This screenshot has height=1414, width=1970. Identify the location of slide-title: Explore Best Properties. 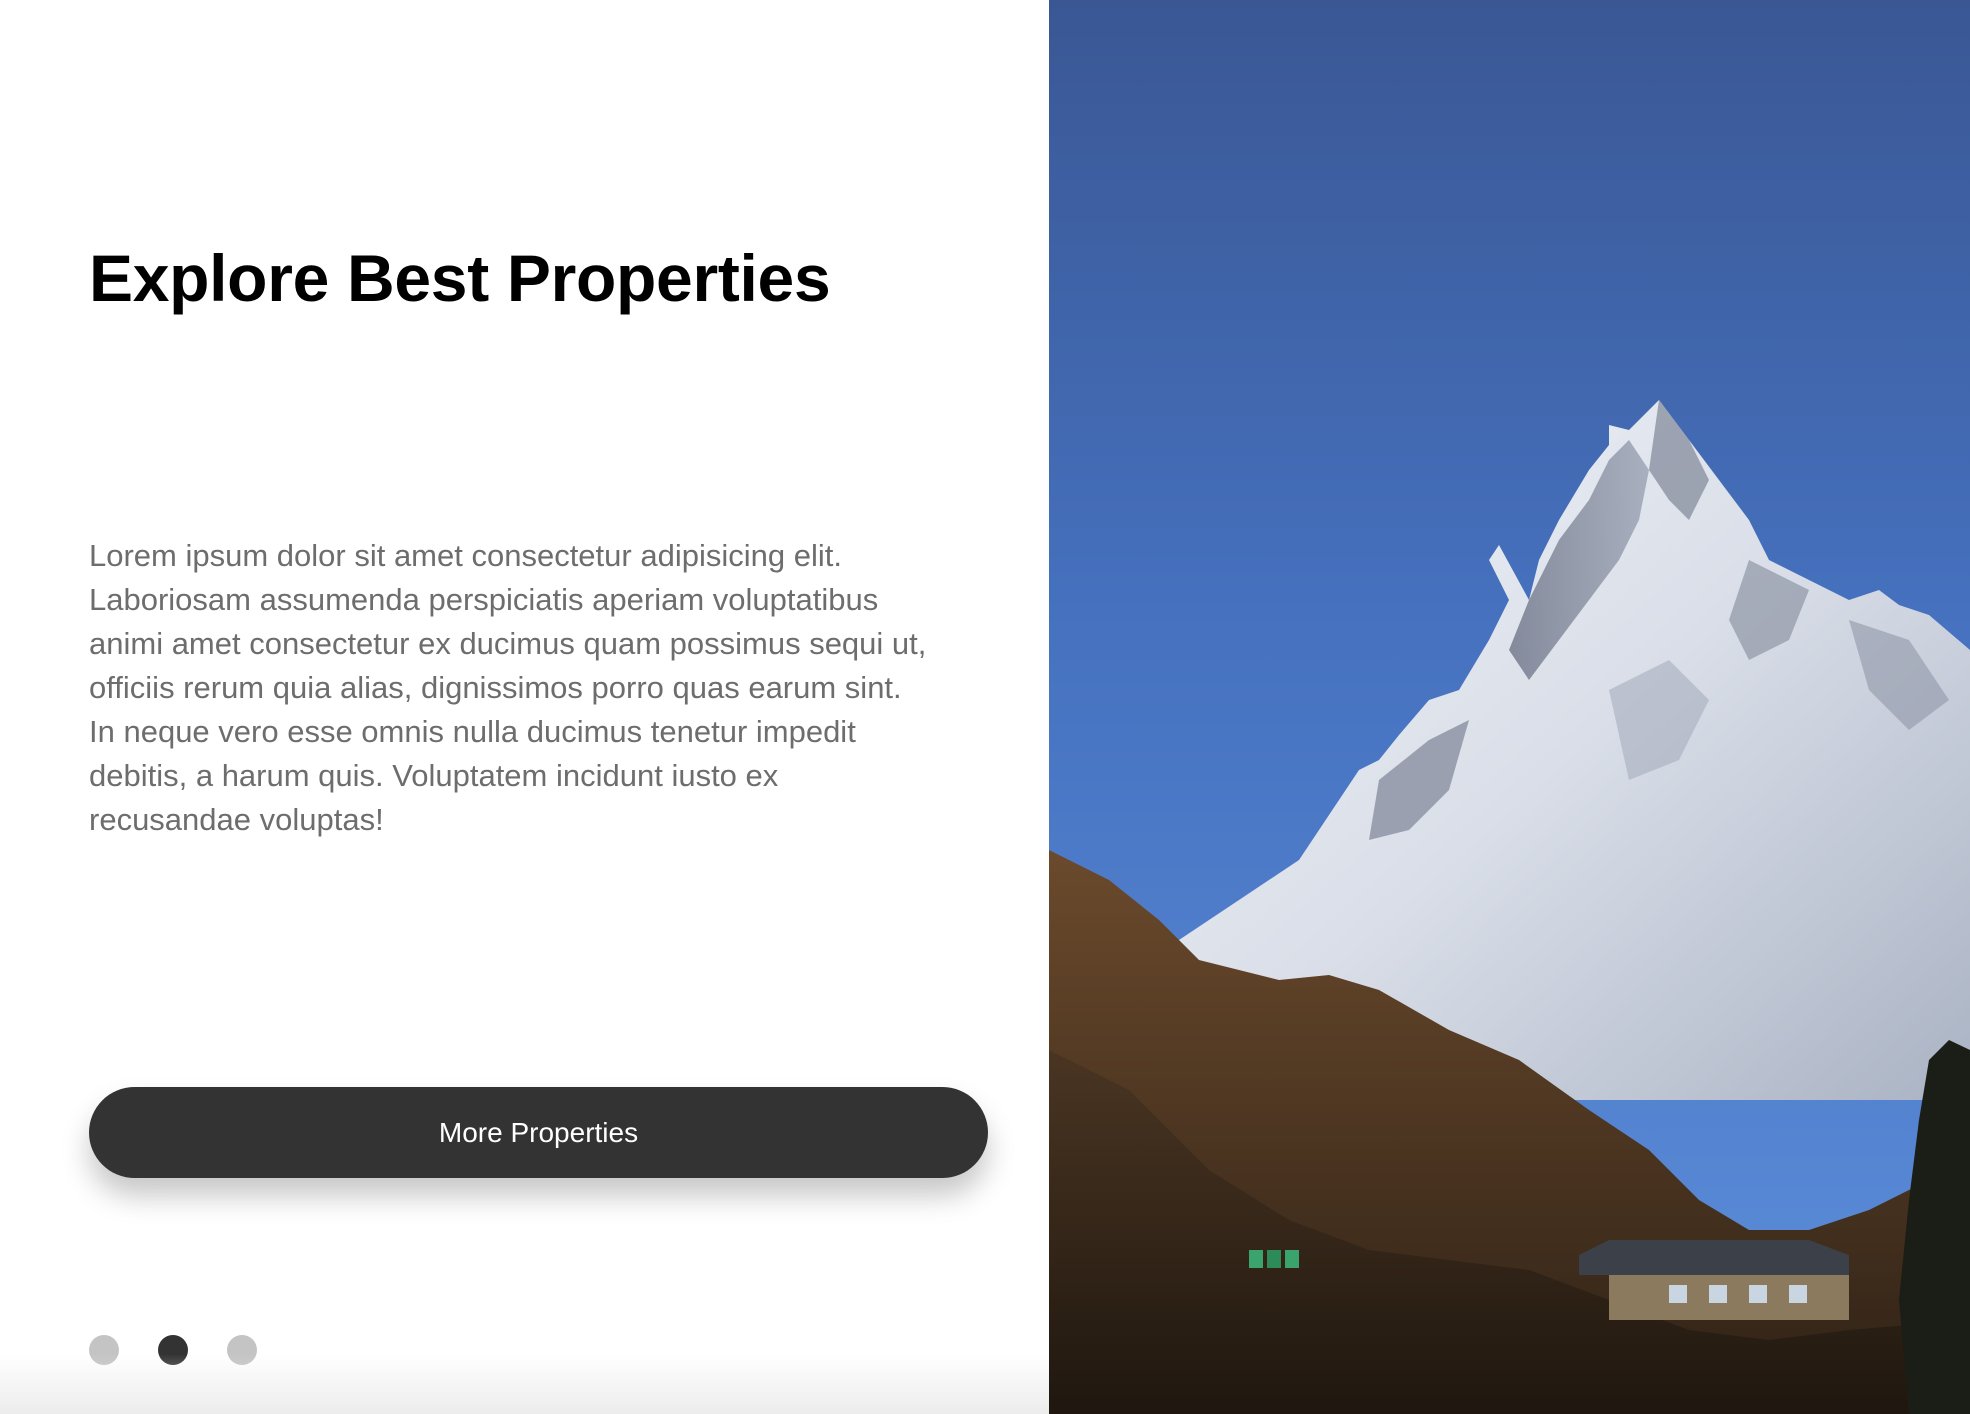
(460, 278).